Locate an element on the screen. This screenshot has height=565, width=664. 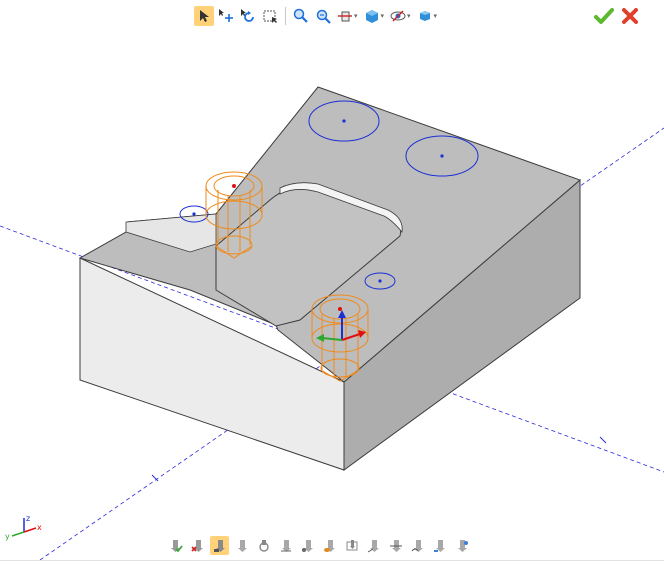
visibility-icon is located at coordinates (398, 16).